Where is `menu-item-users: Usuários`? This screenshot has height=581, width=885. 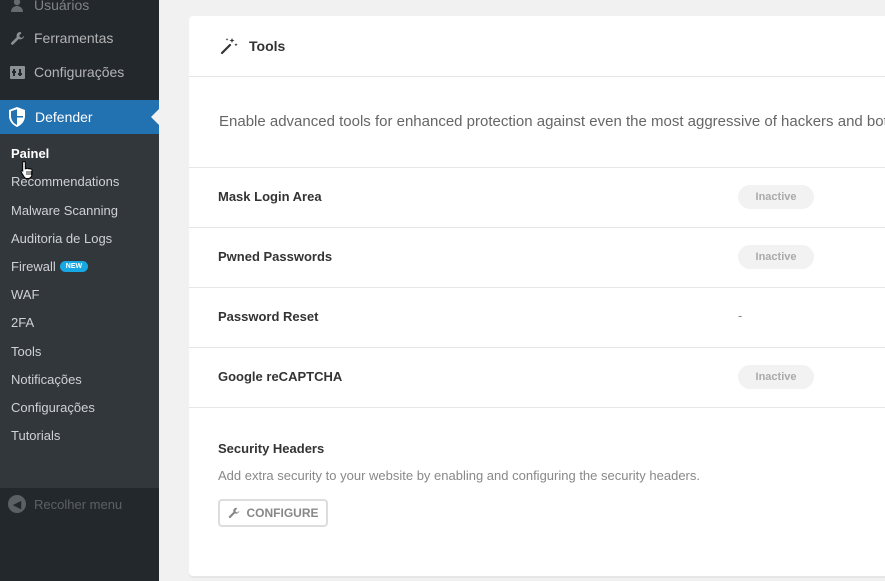 menu-item-users: Usuários is located at coordinates (79, 11).